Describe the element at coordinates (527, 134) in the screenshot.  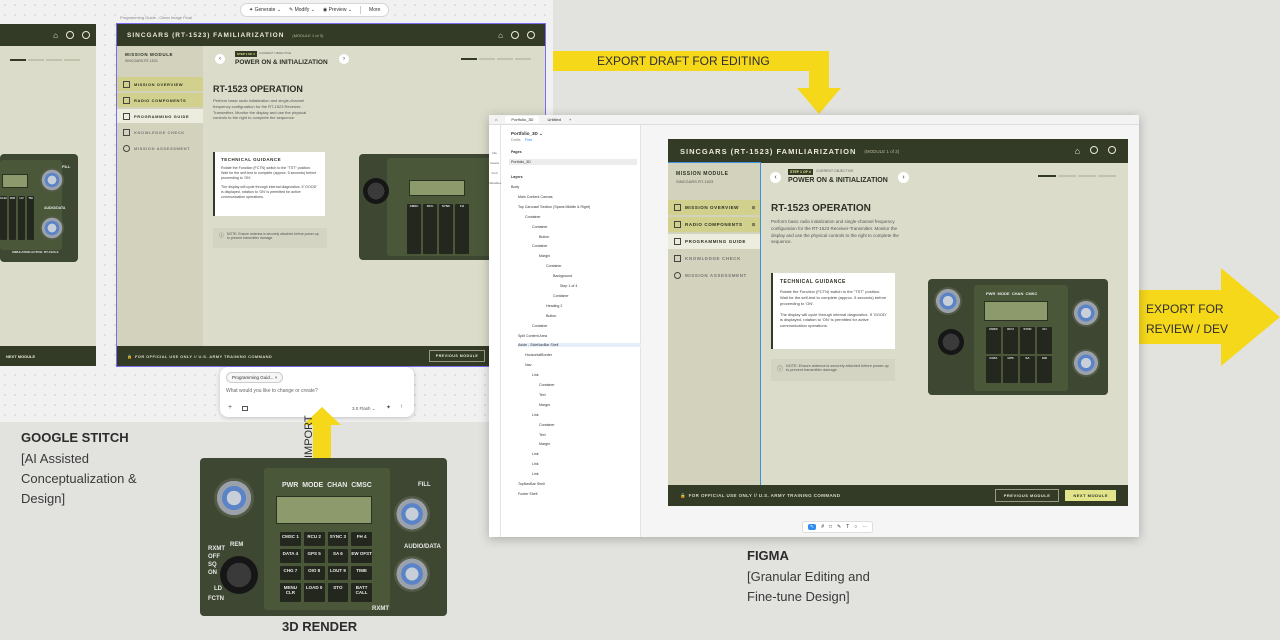
I see `file-name: Portfolio_3D ⌄` at that location.